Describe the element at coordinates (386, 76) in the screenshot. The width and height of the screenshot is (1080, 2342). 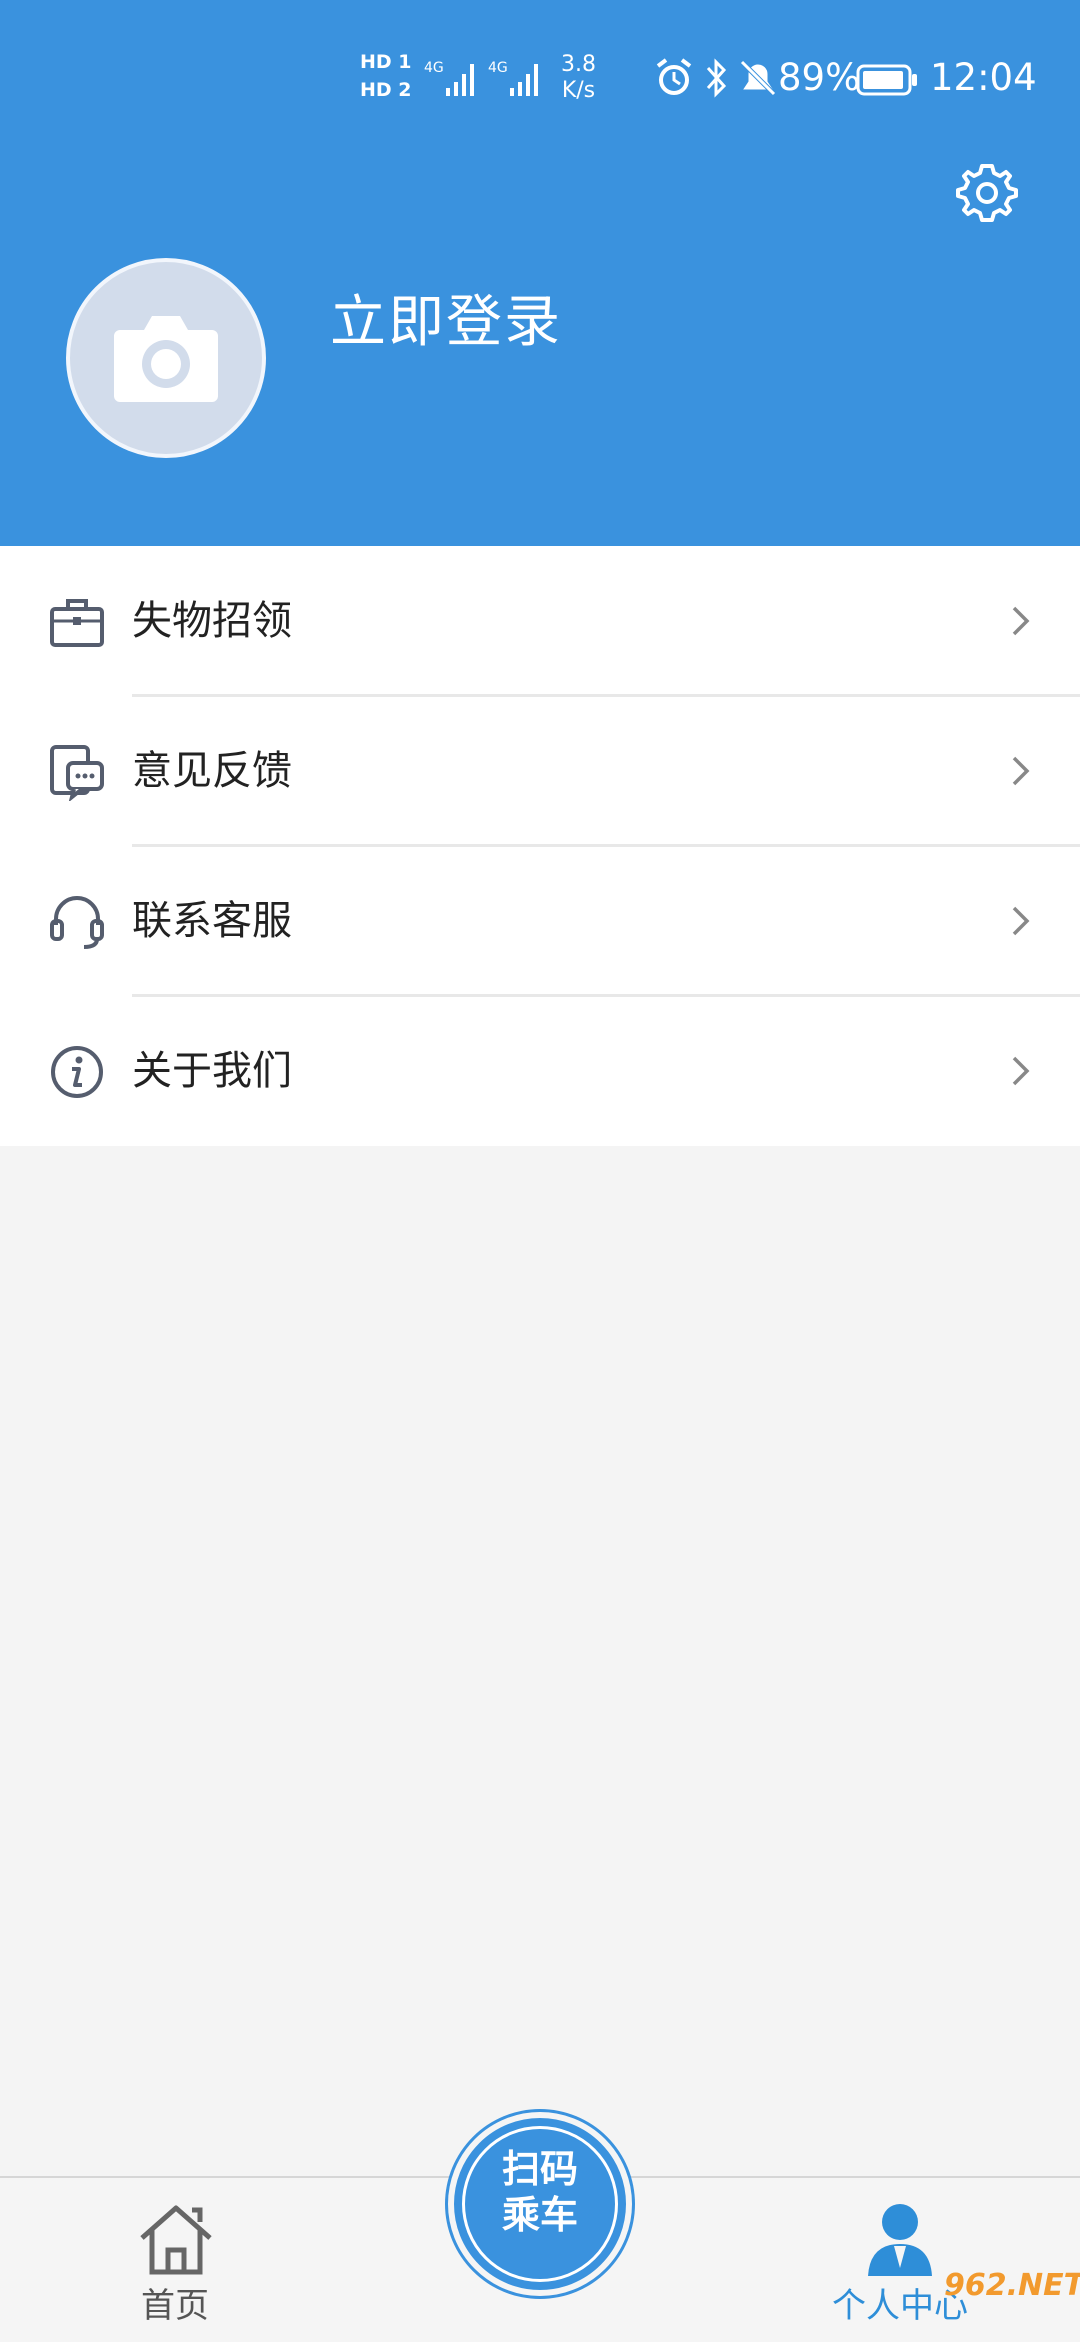
I see `sim-indicators: HD 1 HD 2` at that location.